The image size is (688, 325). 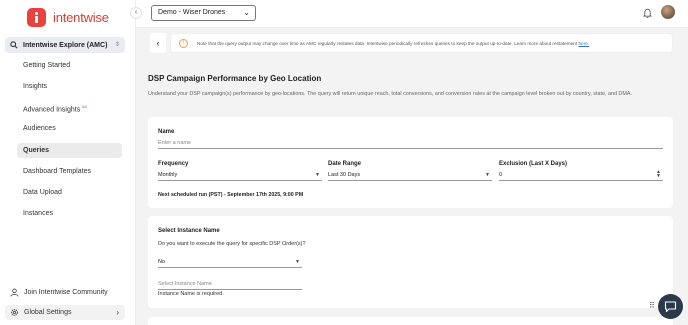 What do you see at coordinates (162, 262) in the screenshot?
I see `dsp-order-value: No` at bounding box center [162, 262].